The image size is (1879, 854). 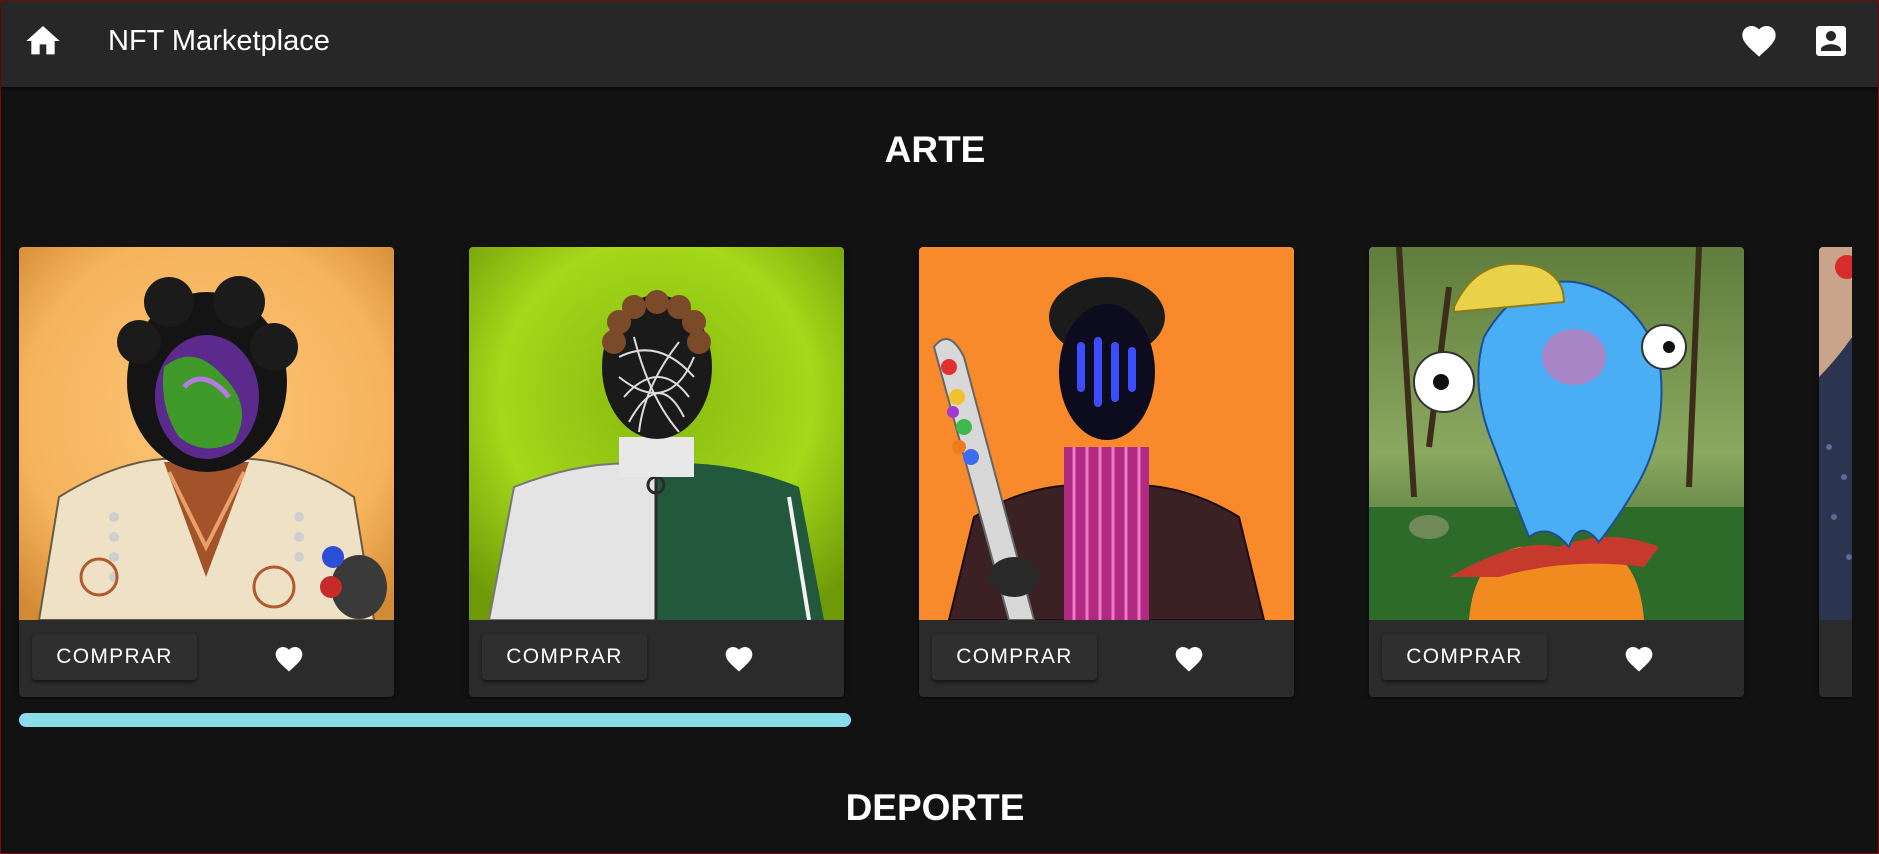 What do you see at coordinates (935, 807) in the screenshot?
I see `section-title-deporte: DEPORTE` at bounding box center [935, 807].